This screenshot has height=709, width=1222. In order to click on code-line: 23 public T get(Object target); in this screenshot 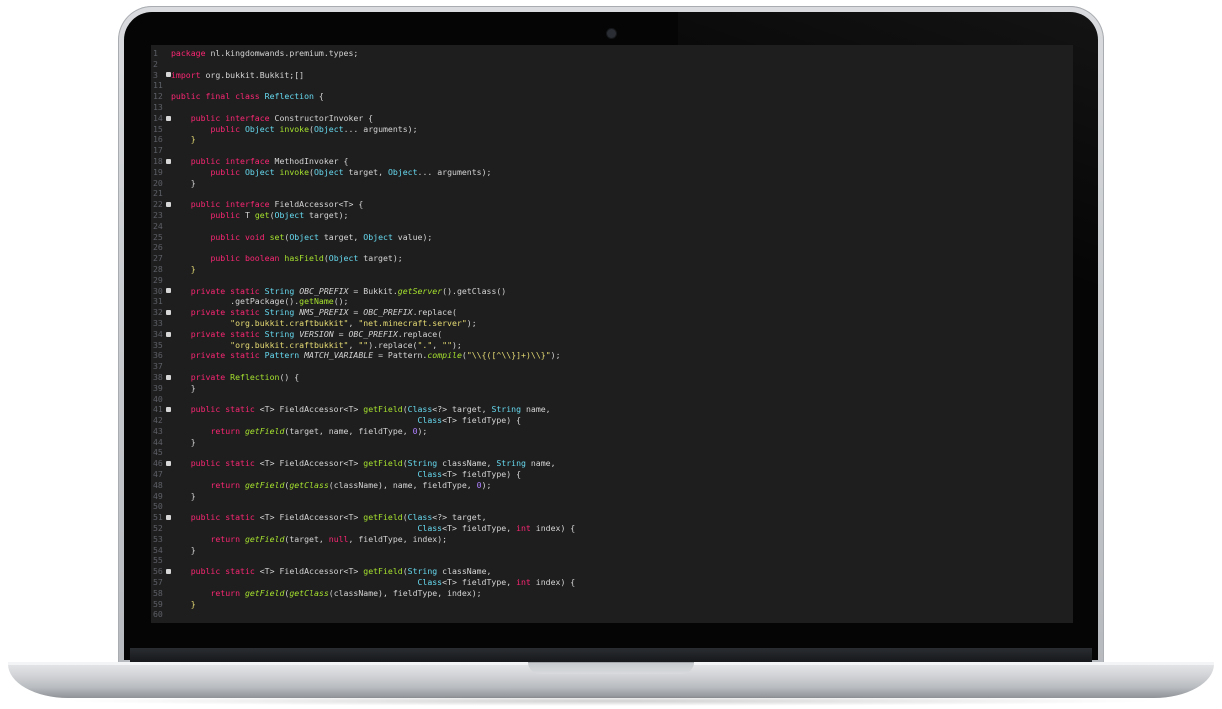, I will do `click(612, 215)`.